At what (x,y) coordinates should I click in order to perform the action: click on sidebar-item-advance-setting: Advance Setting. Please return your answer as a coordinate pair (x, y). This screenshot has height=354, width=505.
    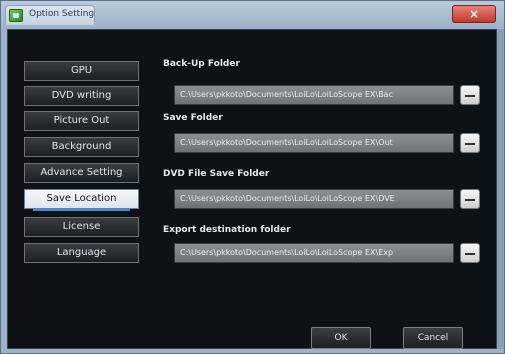
    Looking at the image, I should click on (81, 173).